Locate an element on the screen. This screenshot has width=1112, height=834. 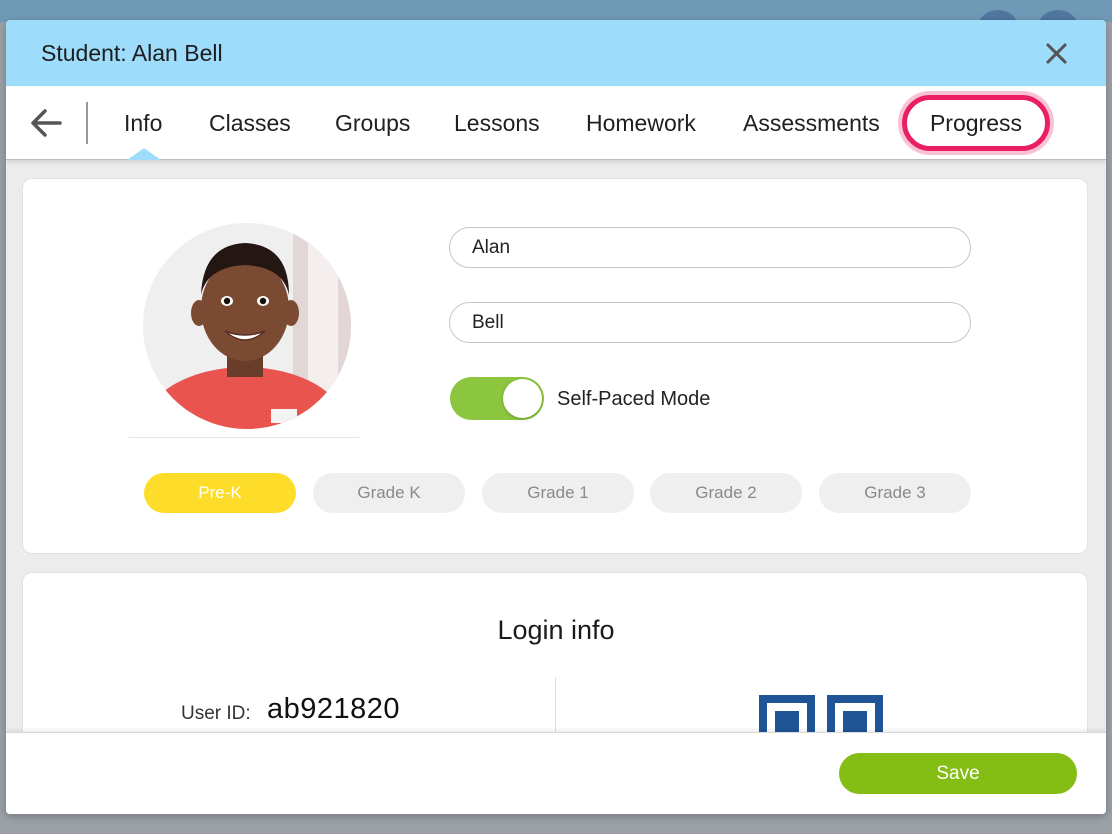
tab-info: Info is located at coordinates (143, 123).